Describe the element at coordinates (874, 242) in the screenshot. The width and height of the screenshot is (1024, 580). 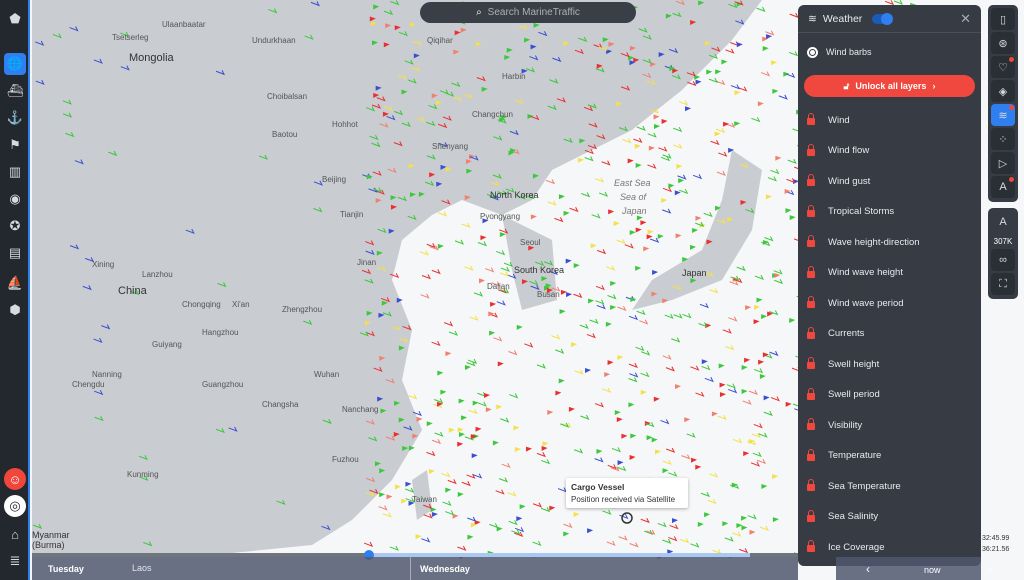
I see `layer-label: Wave height-direction` at that location.